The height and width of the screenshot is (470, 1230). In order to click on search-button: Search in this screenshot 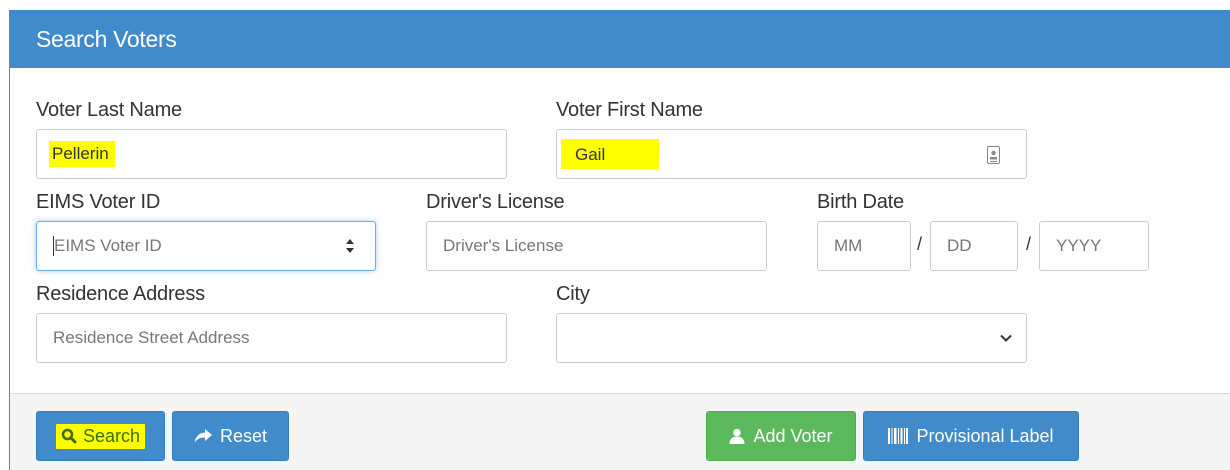, I will do `click(100, 436)`.